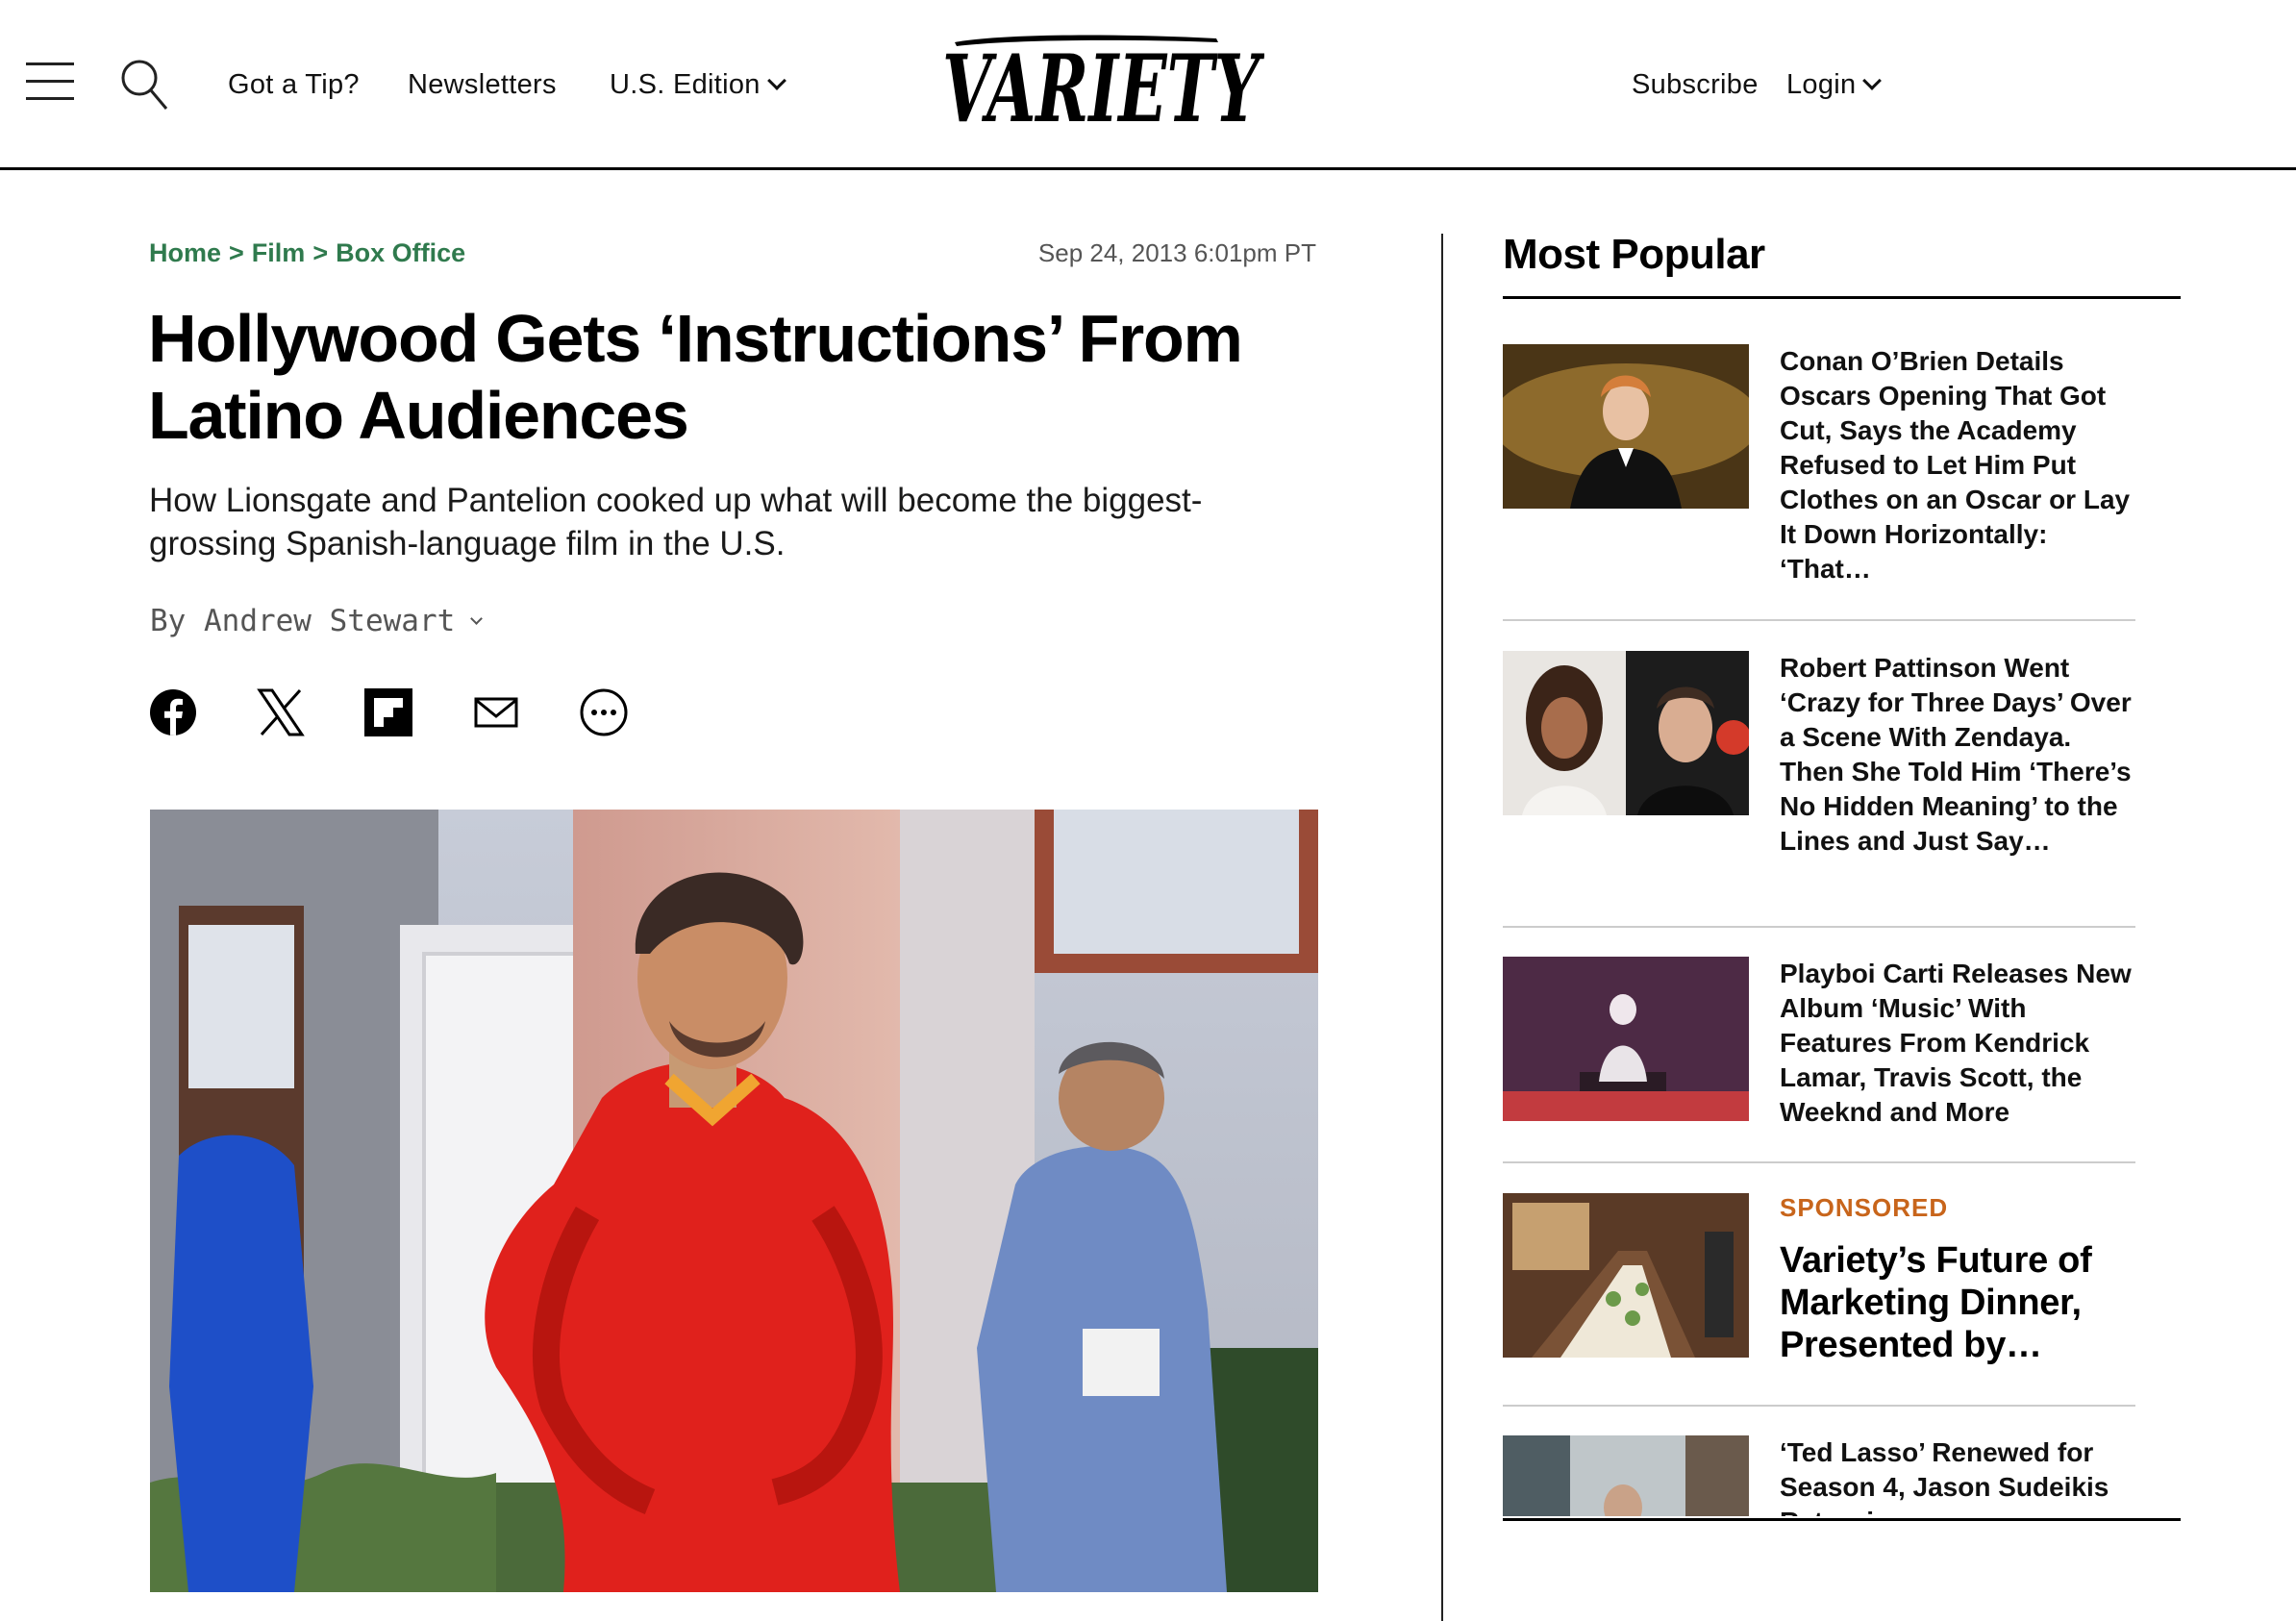 The width and height of the screenshot is (2296, 1621). What do you see at coordinates (400, 252) in the screenshot?
I see `breadcrumb-box-office: Box Office` at bounding box center [400, 252].